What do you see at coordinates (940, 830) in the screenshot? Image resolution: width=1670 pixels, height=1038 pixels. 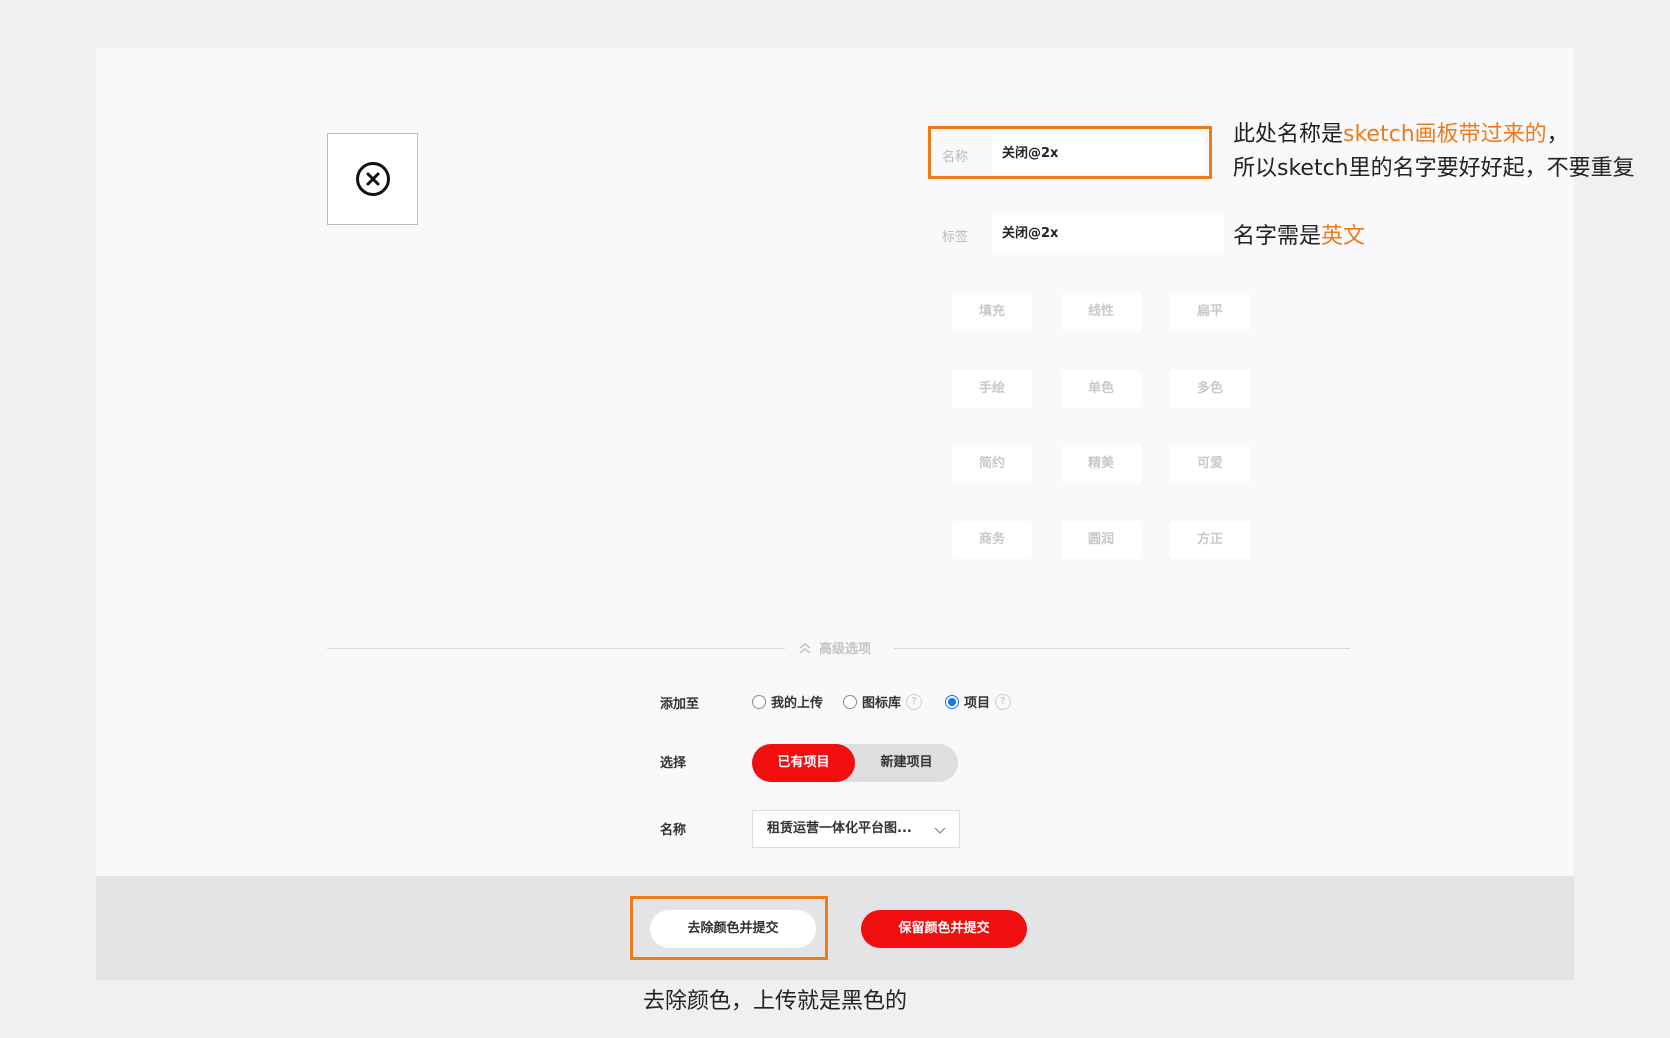 I see `chevron-down-icon` at bounding box center [940, 830].